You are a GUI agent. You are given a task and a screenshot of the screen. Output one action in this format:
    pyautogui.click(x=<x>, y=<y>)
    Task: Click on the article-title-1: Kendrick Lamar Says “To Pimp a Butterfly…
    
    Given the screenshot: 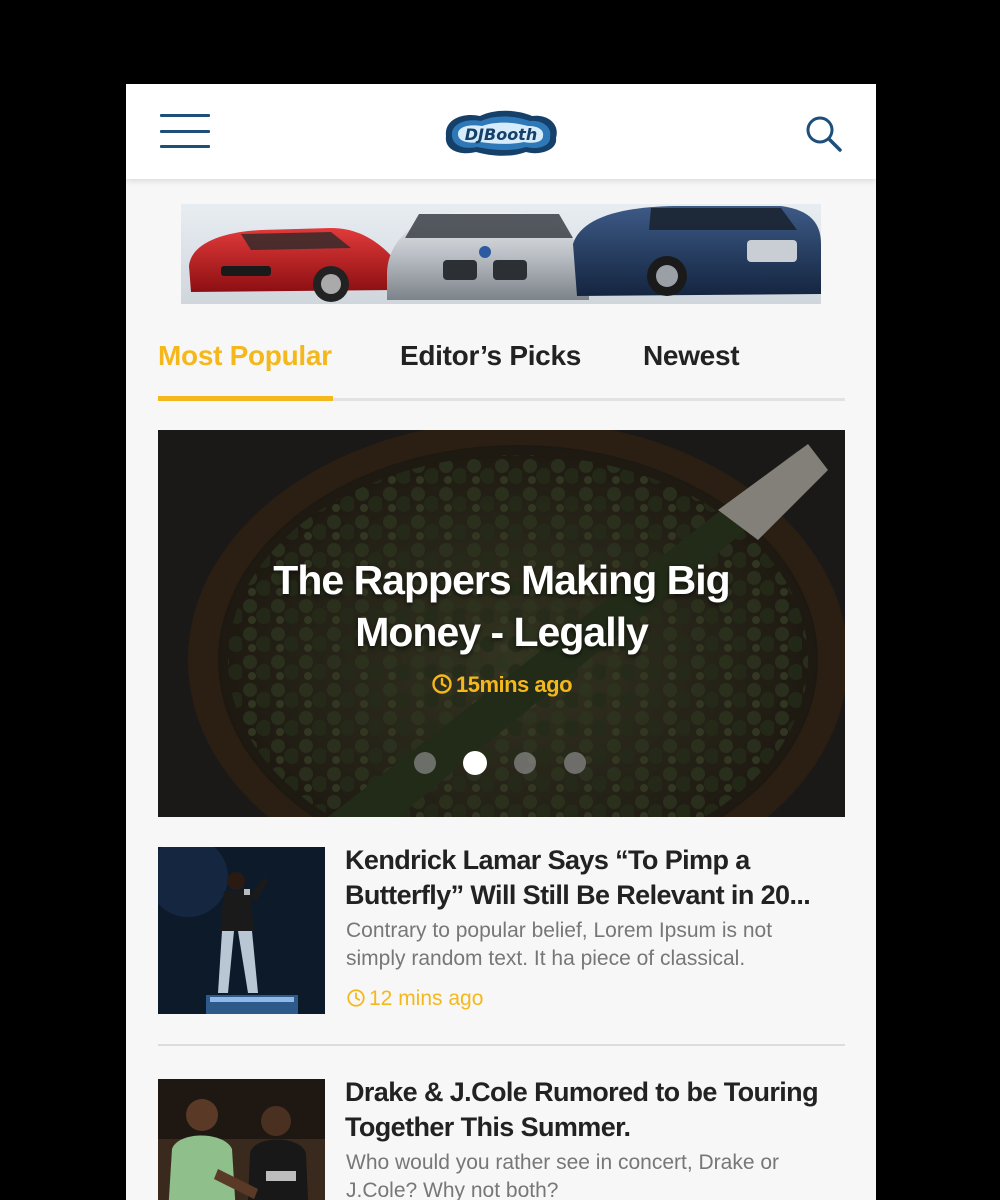 What is the action you would take?
    pyautogui.click(x=595, y=878)
    